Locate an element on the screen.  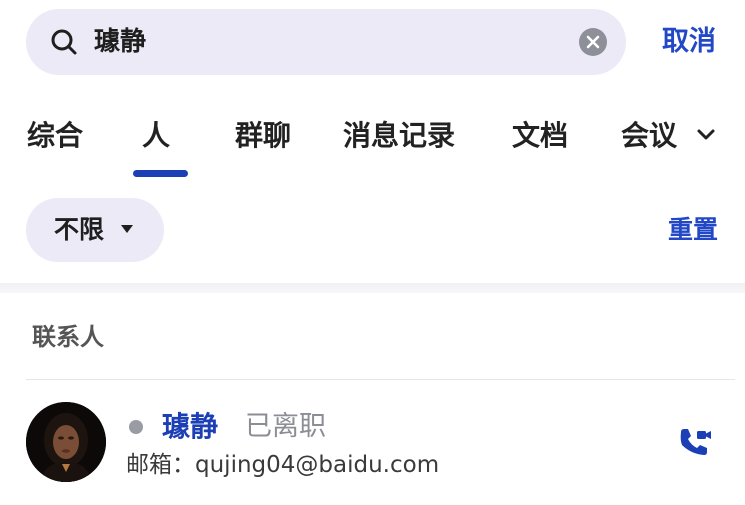
cancel-button: 取消 is located at coordinates (689, 42).